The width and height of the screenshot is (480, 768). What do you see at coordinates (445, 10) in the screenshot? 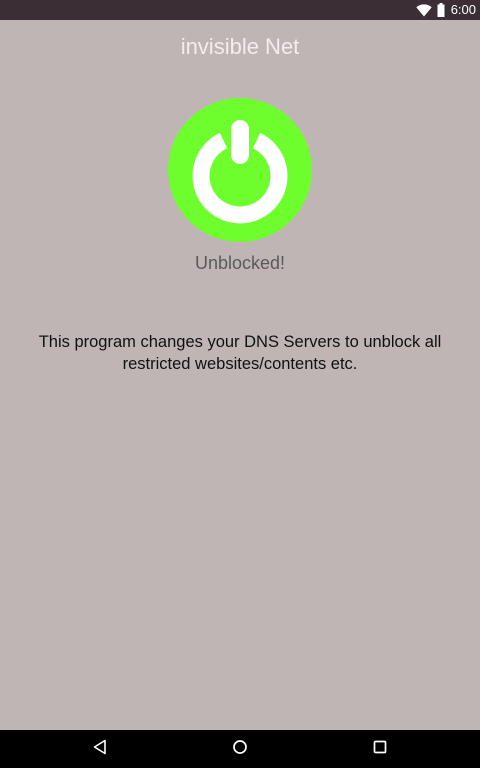
I see `status-icons: 6:00` at bounding box center [445, 10].